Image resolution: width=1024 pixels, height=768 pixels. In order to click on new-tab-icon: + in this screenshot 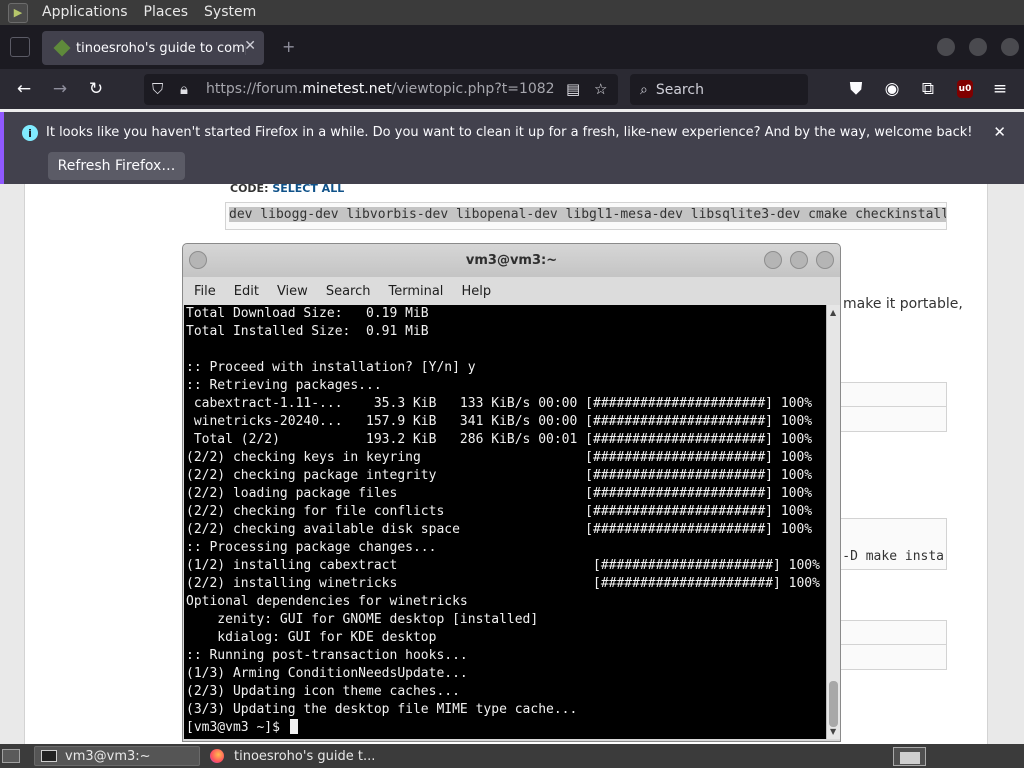, I will do `click(288, 46)`.